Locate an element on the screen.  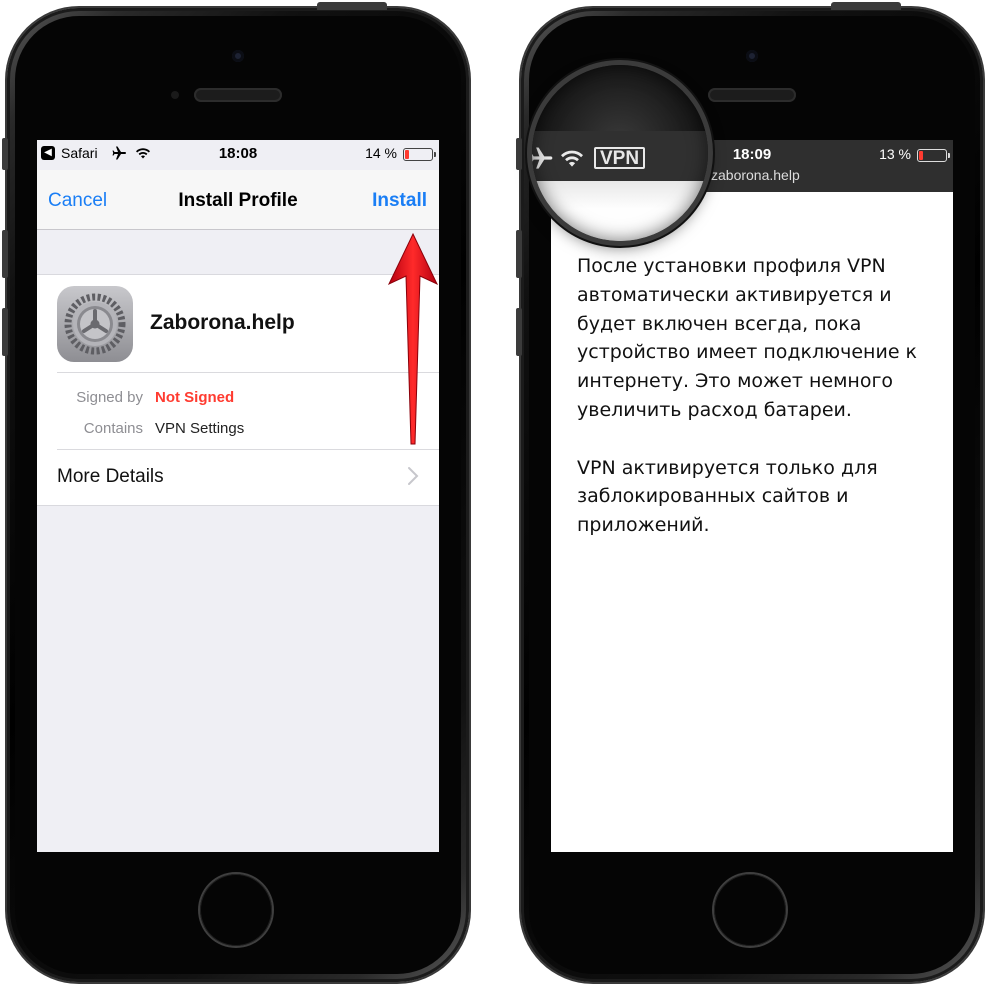
magnifier-lens: VPN is located at coordinates (620, 153).